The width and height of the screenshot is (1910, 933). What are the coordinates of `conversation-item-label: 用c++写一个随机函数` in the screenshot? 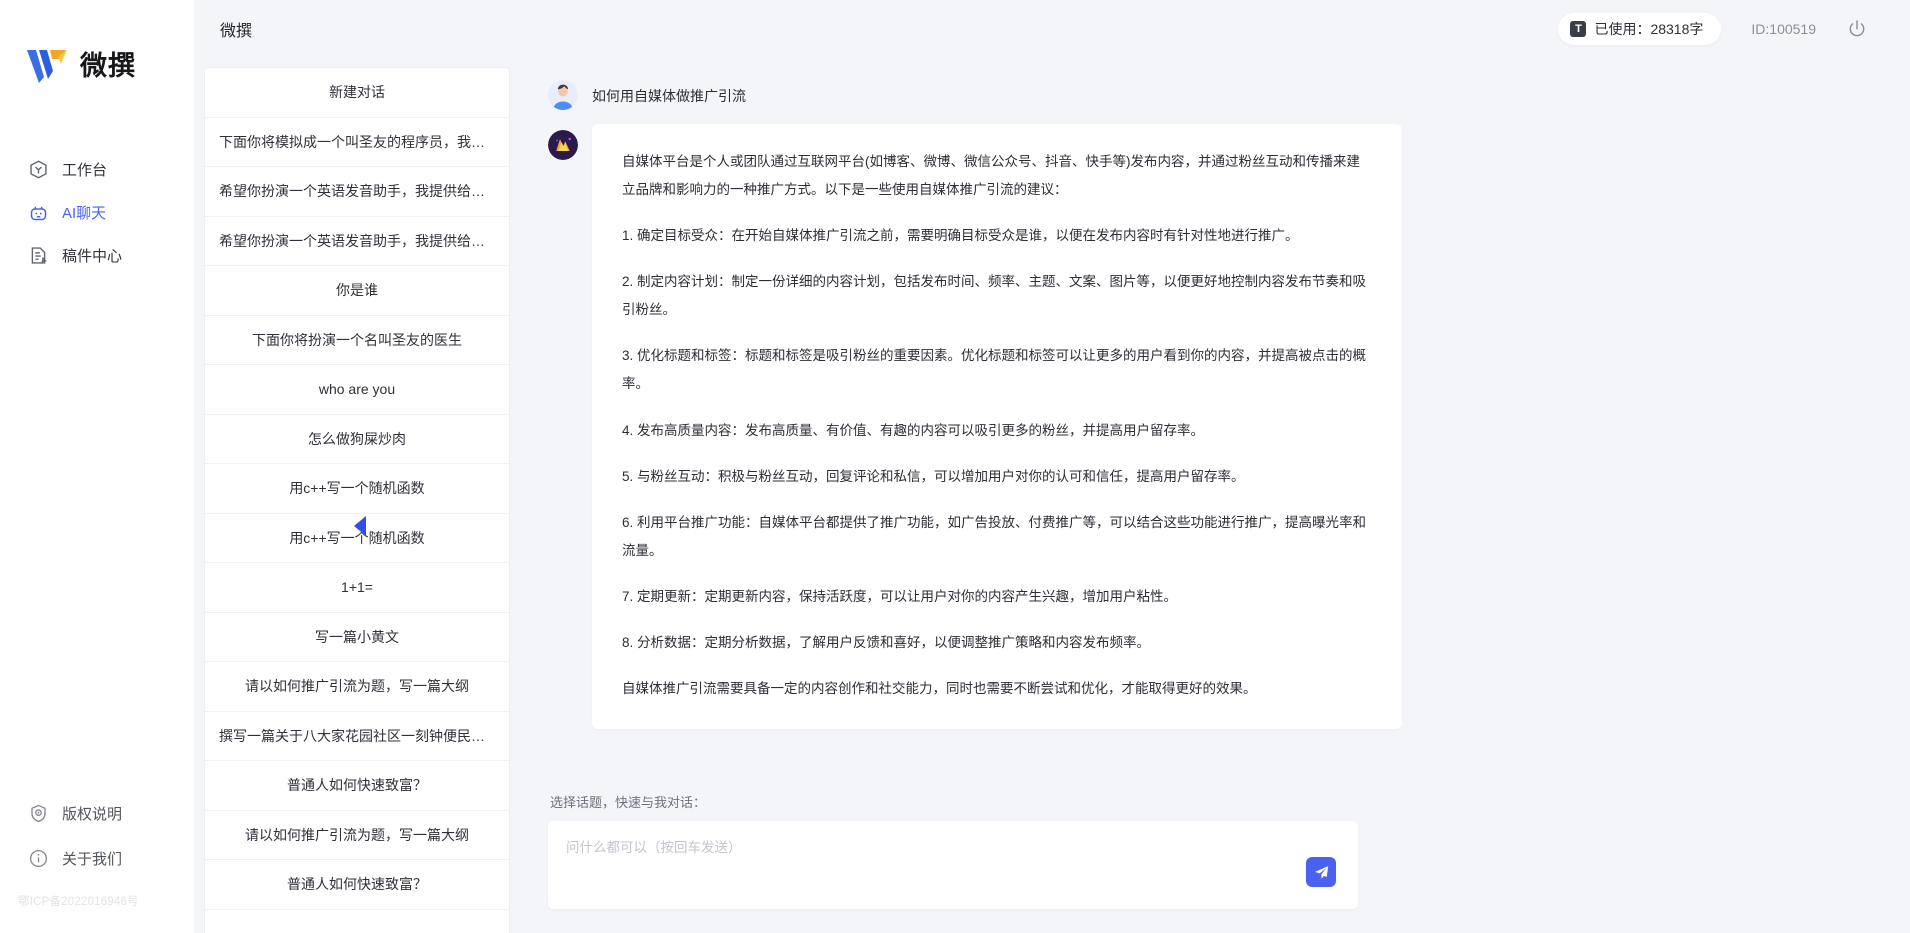 It's located at (357, 488).